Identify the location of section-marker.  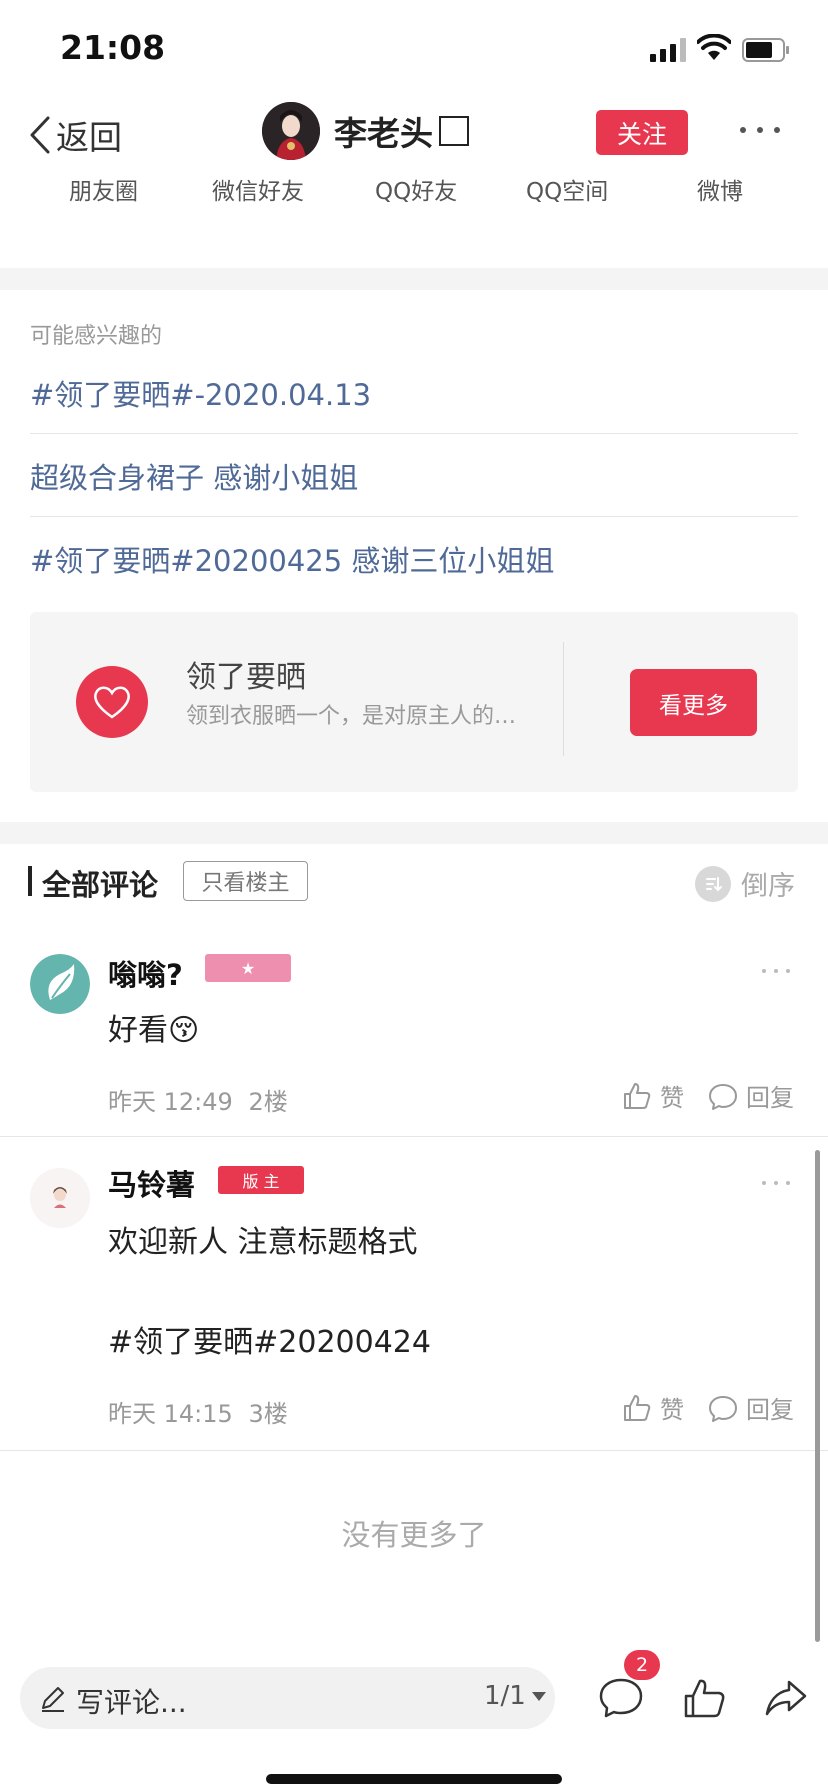
(30, 881).